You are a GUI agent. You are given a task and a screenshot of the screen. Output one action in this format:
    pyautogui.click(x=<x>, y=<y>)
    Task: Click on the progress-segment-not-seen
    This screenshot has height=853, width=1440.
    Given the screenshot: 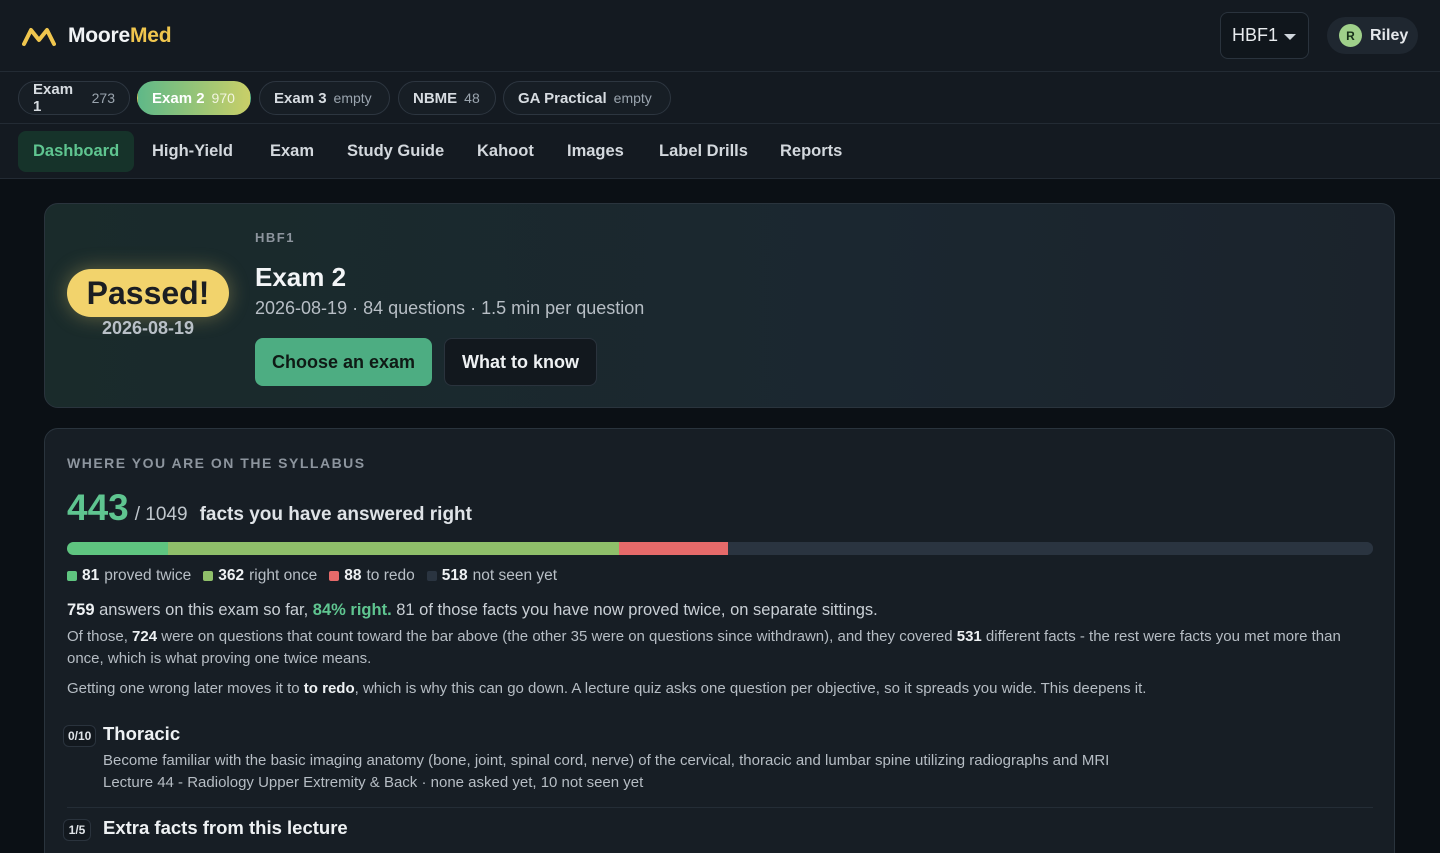 What is the action you would take?
    pyautogui.click(x=1050, y=548)
    